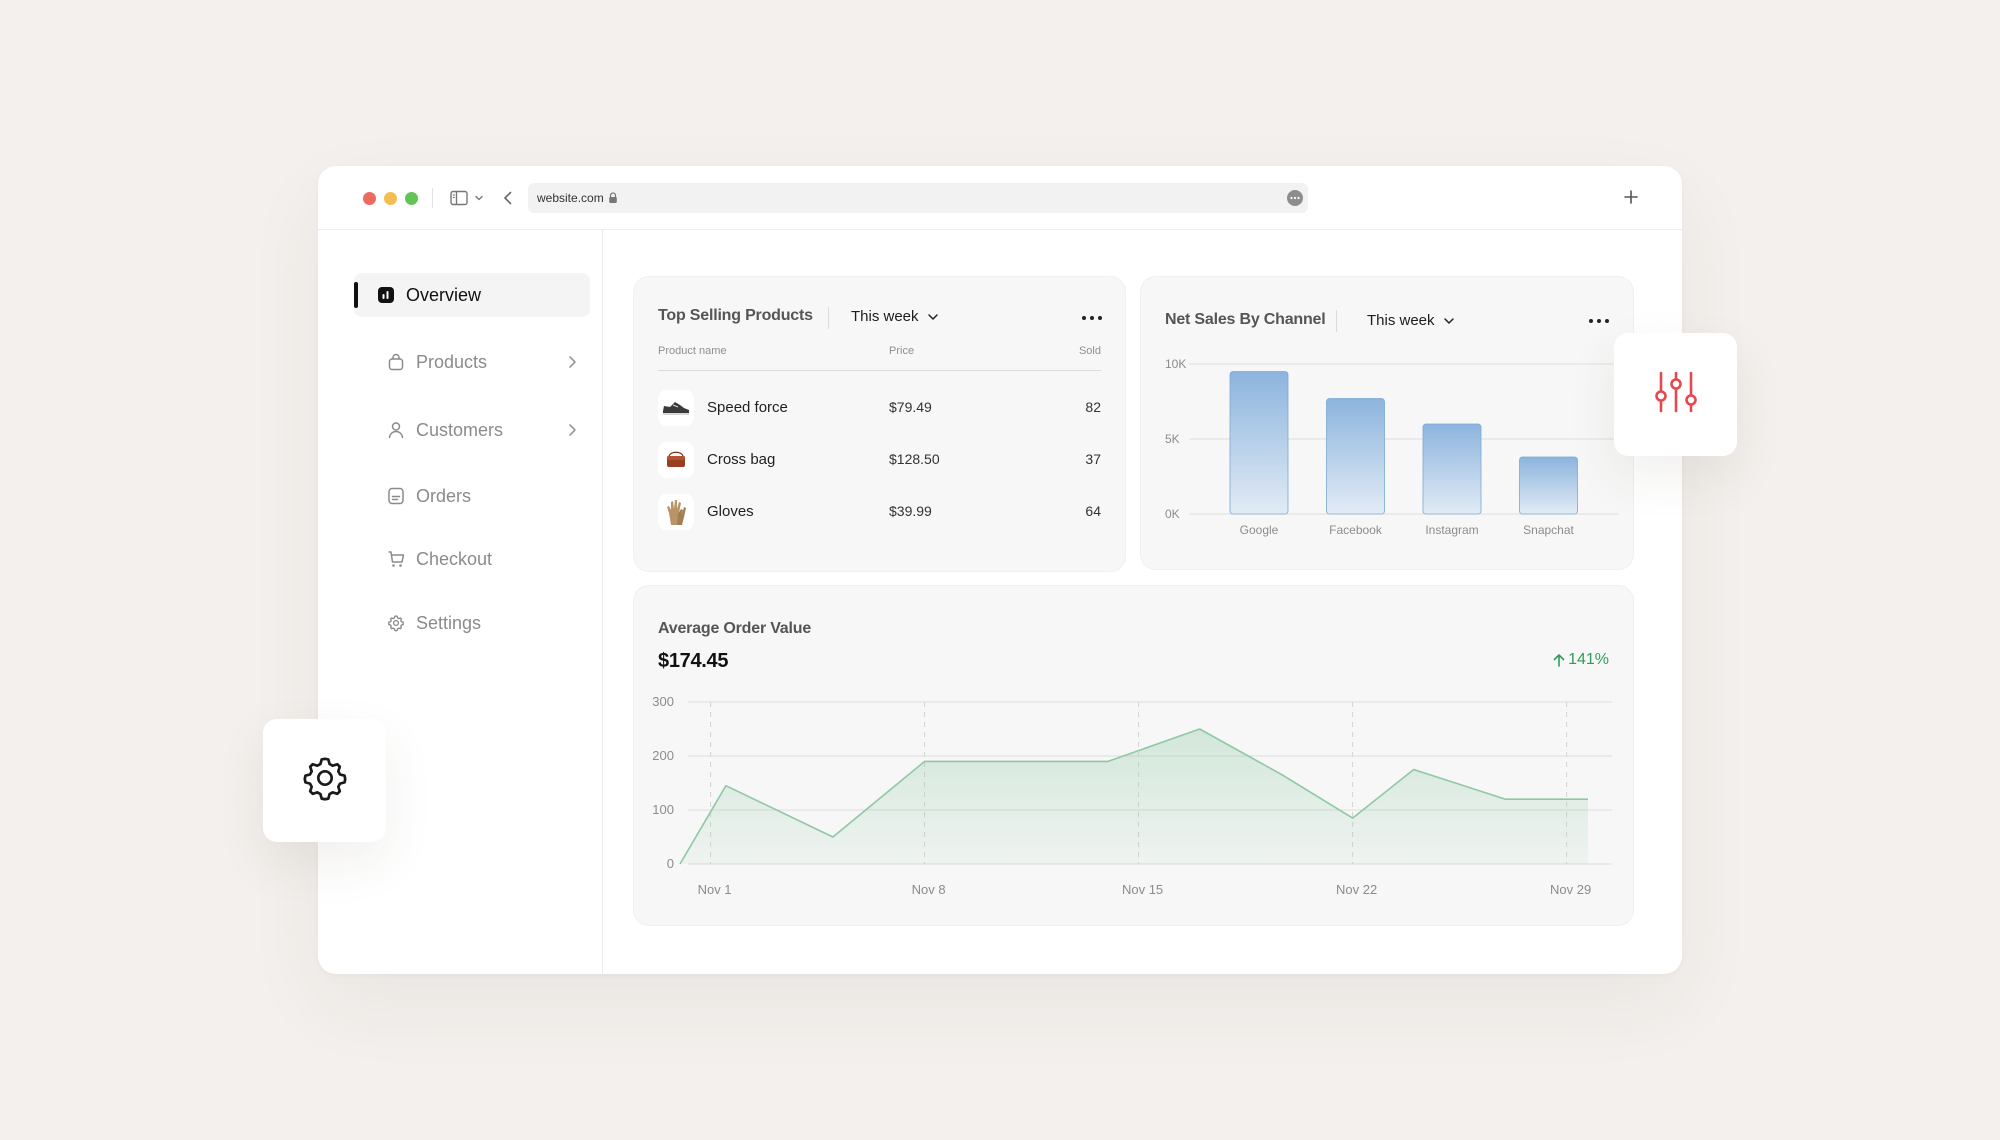 The image size is (2000, 1140). Describe the element at coordinates (390, 198) in the screenshot. I see `minimize-window-button` at that location.